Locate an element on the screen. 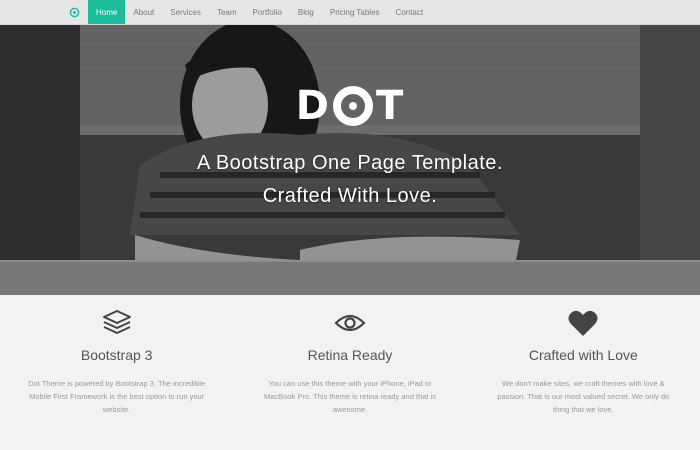 The image size is (700, 450). feature-title: Bootstrap 3 is located at coordinates (116, 355).